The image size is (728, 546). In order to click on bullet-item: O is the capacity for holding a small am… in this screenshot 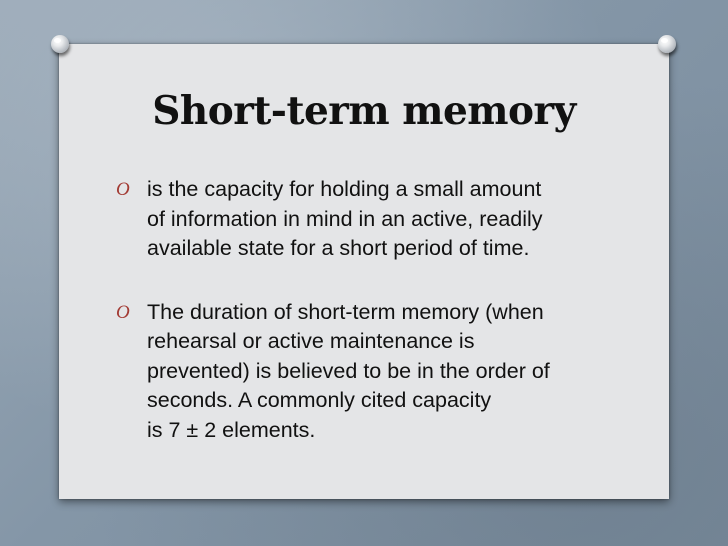, I will do `click(366, 219)`.